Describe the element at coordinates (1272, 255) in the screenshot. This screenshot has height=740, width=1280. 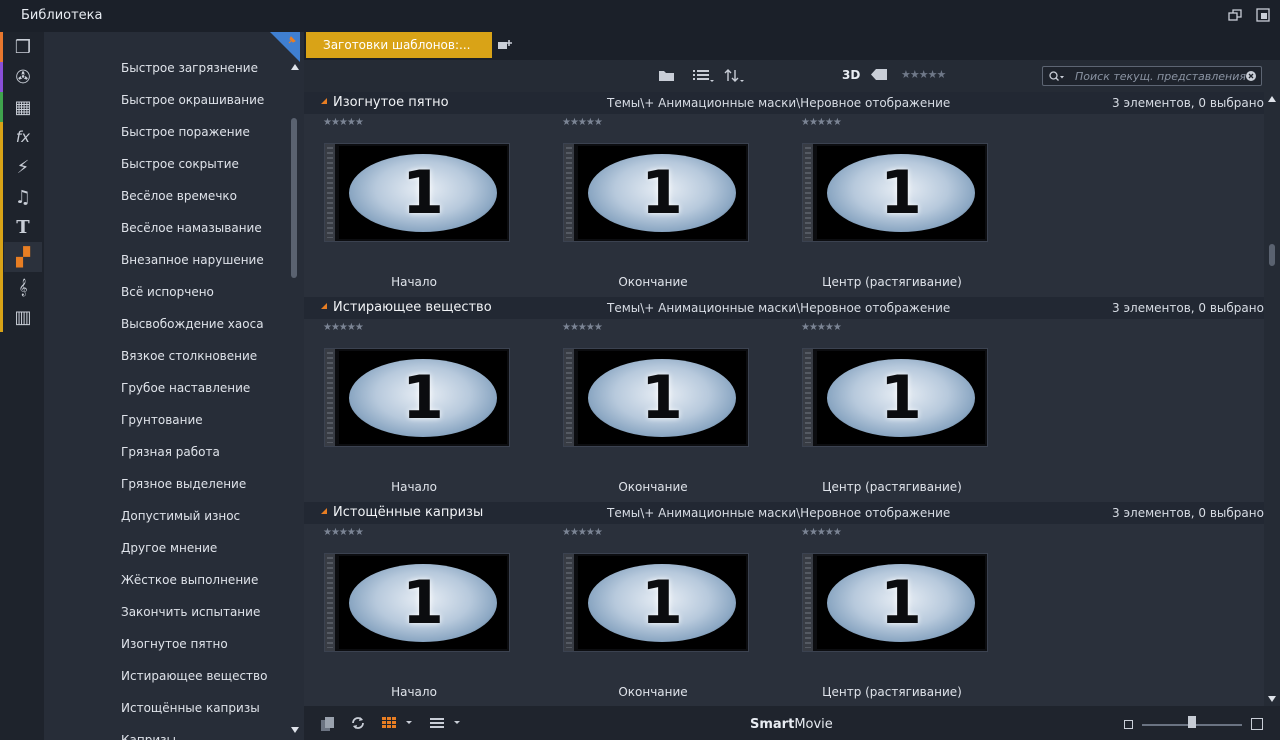
I see `content-scroll-thumb` at that location.